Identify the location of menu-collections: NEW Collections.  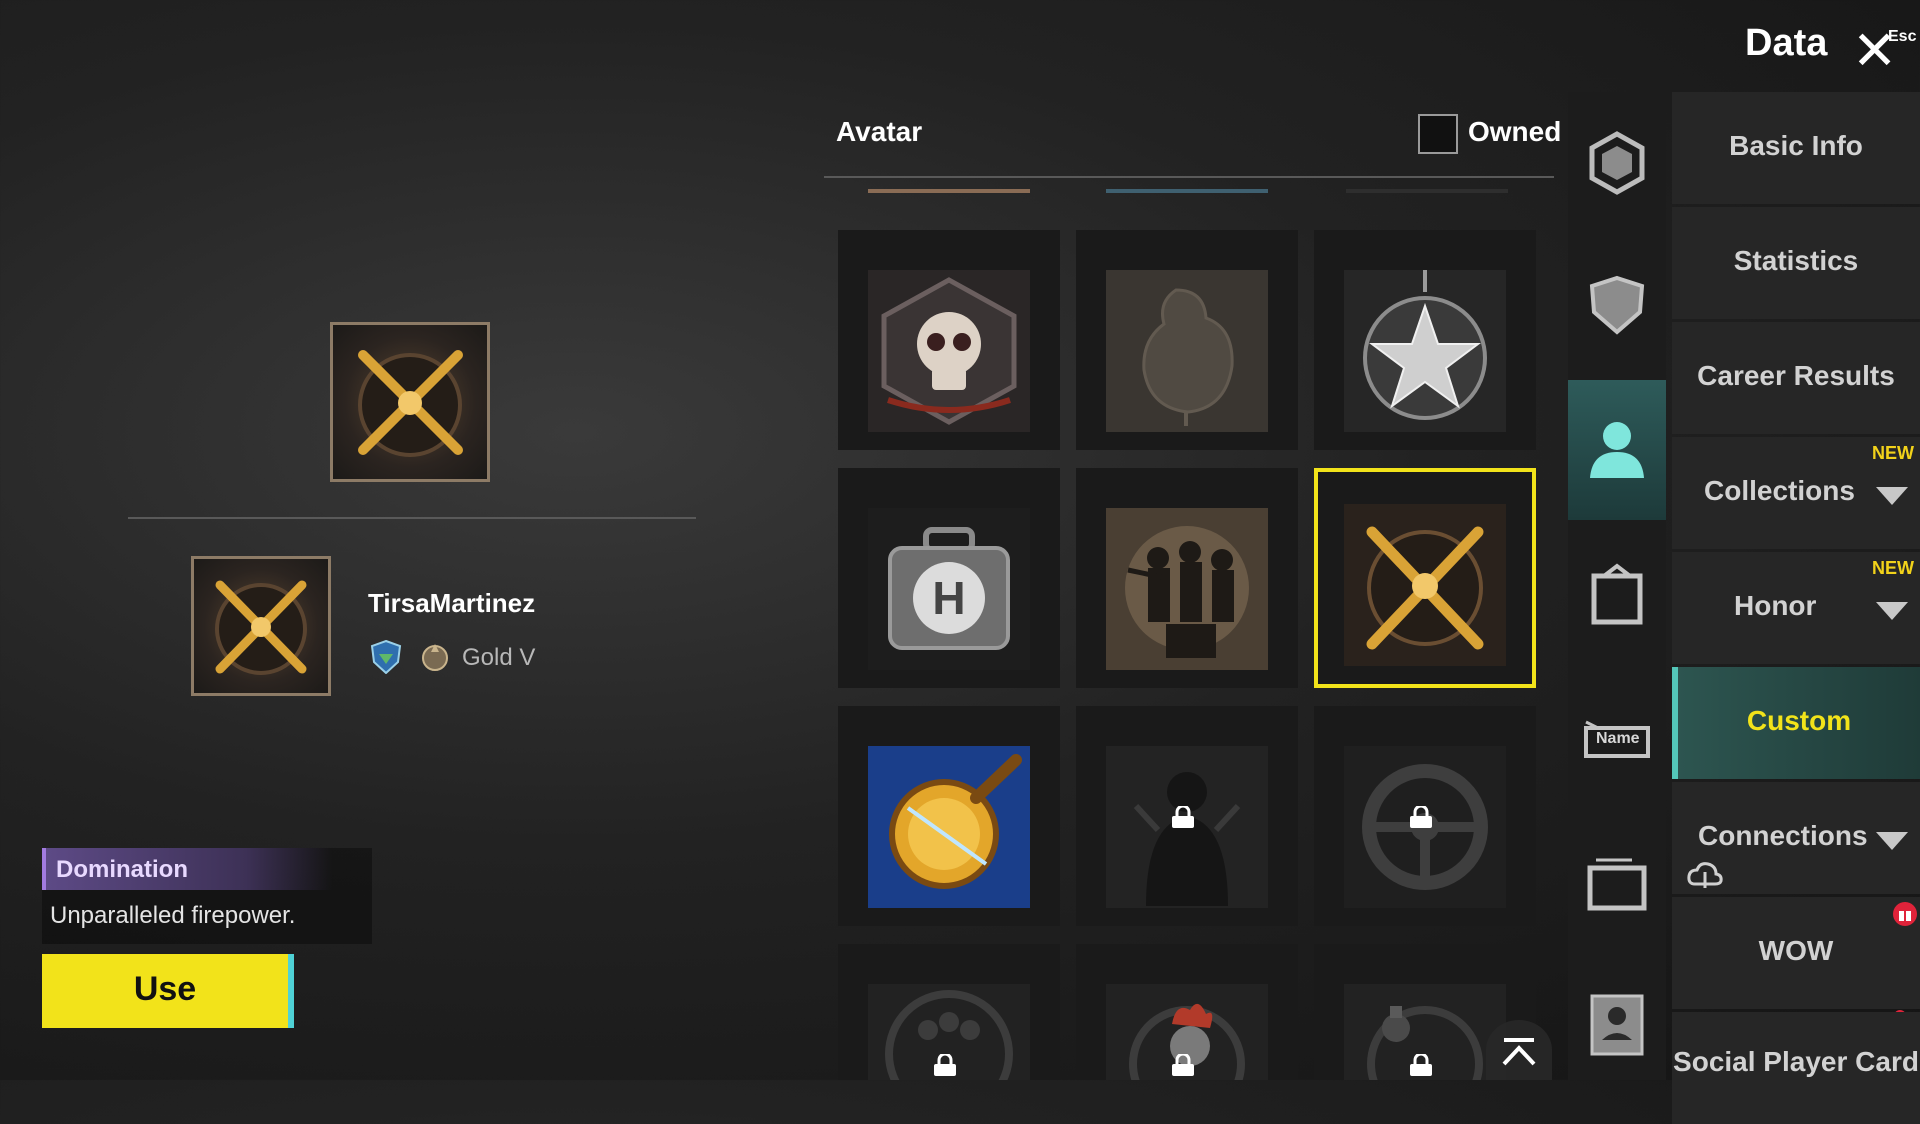
(1796, 493).